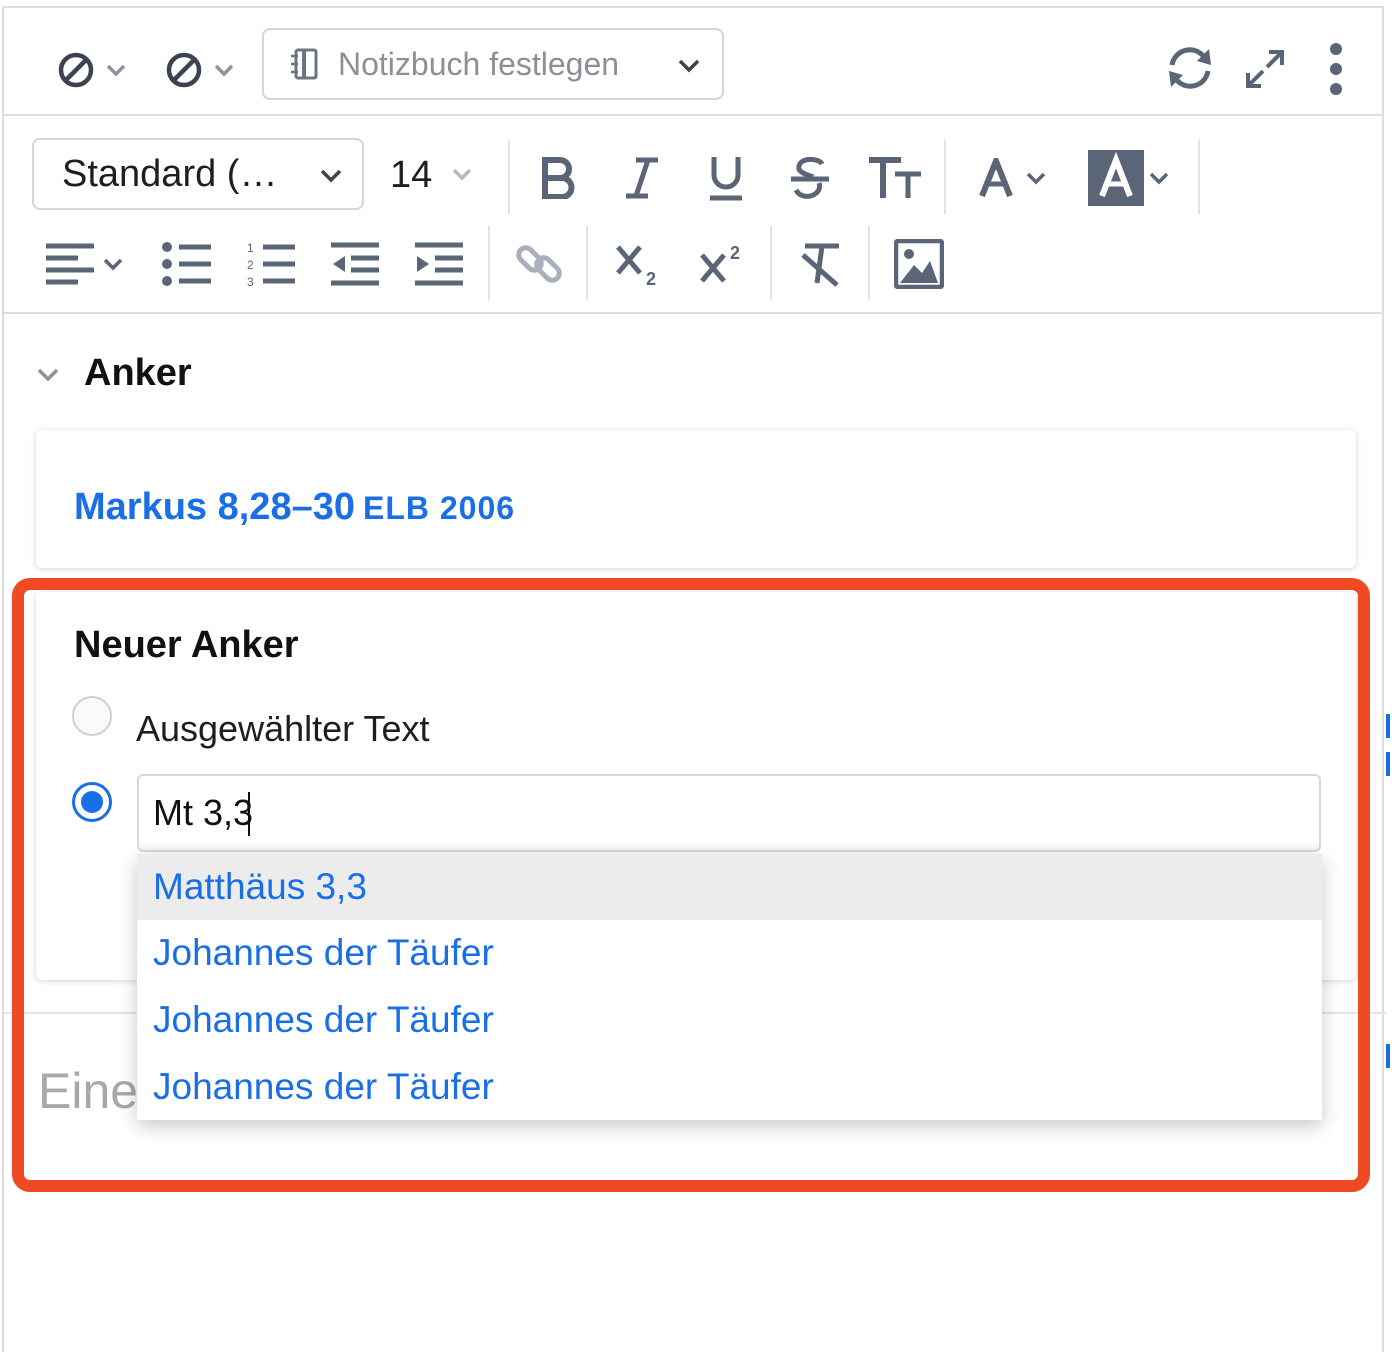 This screenshot has height=1352, width=1392. I want to click on sync-button, so click(1190, 68).